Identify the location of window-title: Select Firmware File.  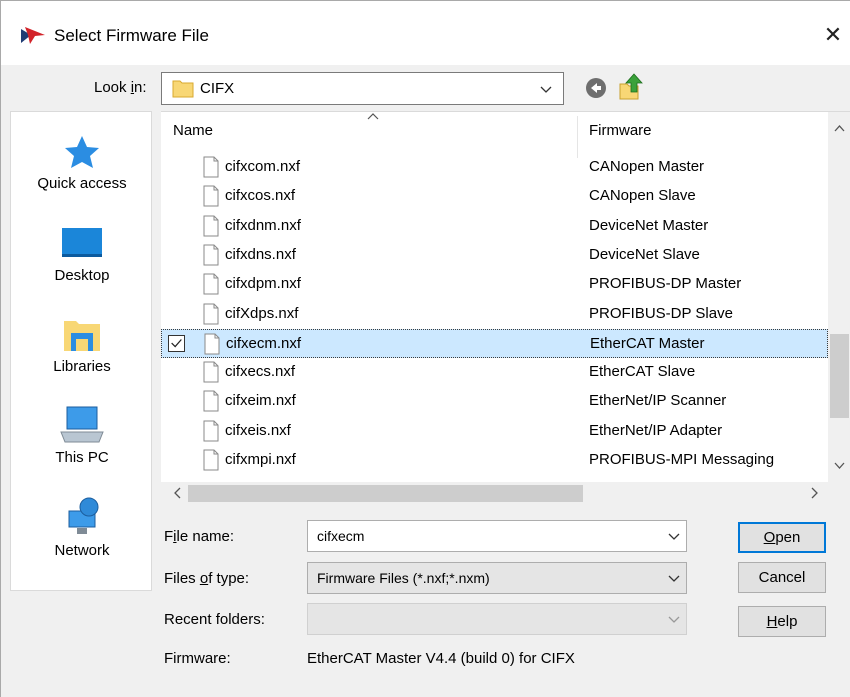
(131, 35).